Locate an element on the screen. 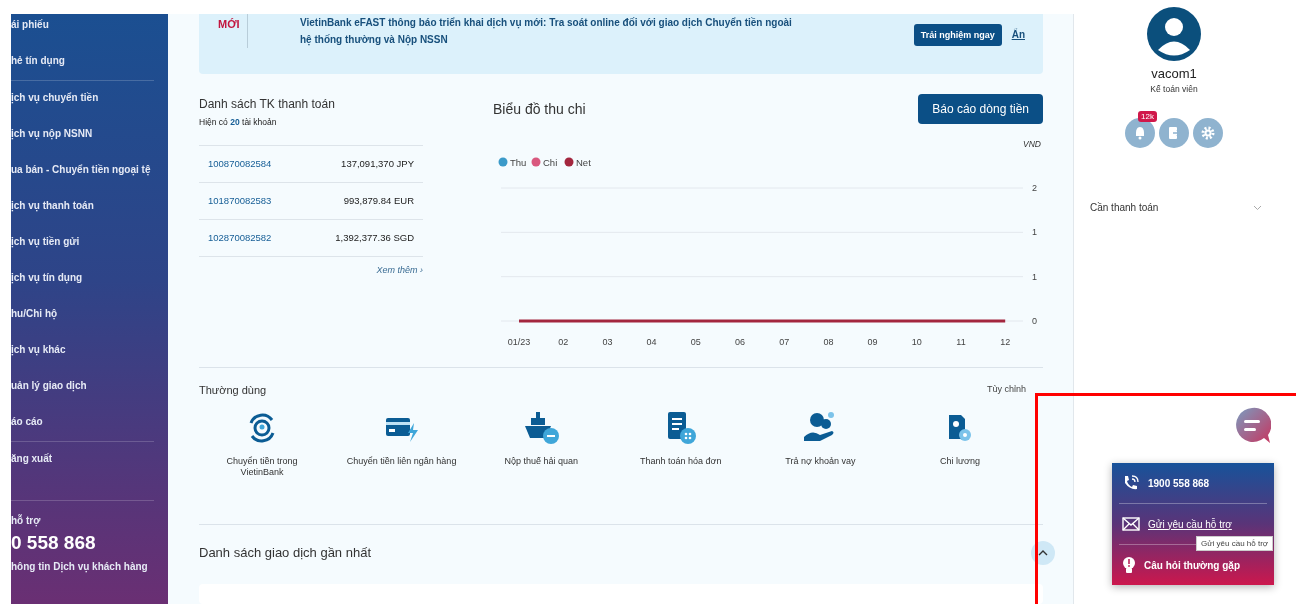 The width and height of the screenshot is (1296, 604). legend-label: Chi is located at coordinates (550, 162).